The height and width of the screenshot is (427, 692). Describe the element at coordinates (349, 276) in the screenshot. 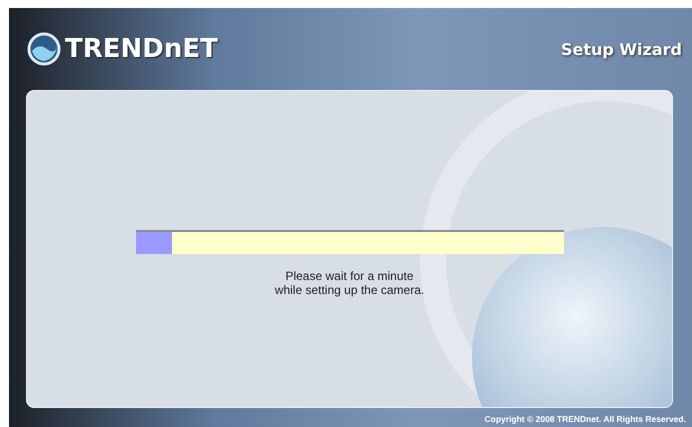

I see `status-message: Please wait for a minute` at that location.